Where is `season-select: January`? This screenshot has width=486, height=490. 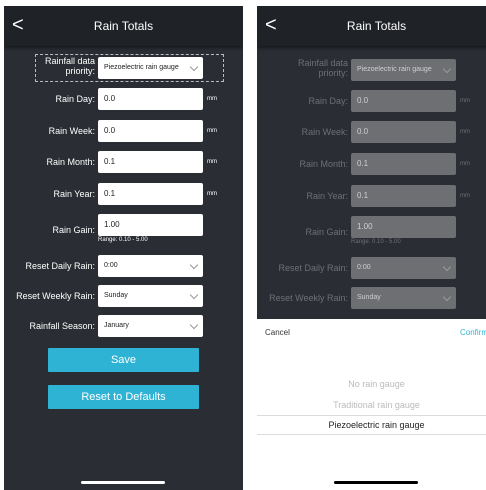
season-select: January is located at coordinates (150, 326).